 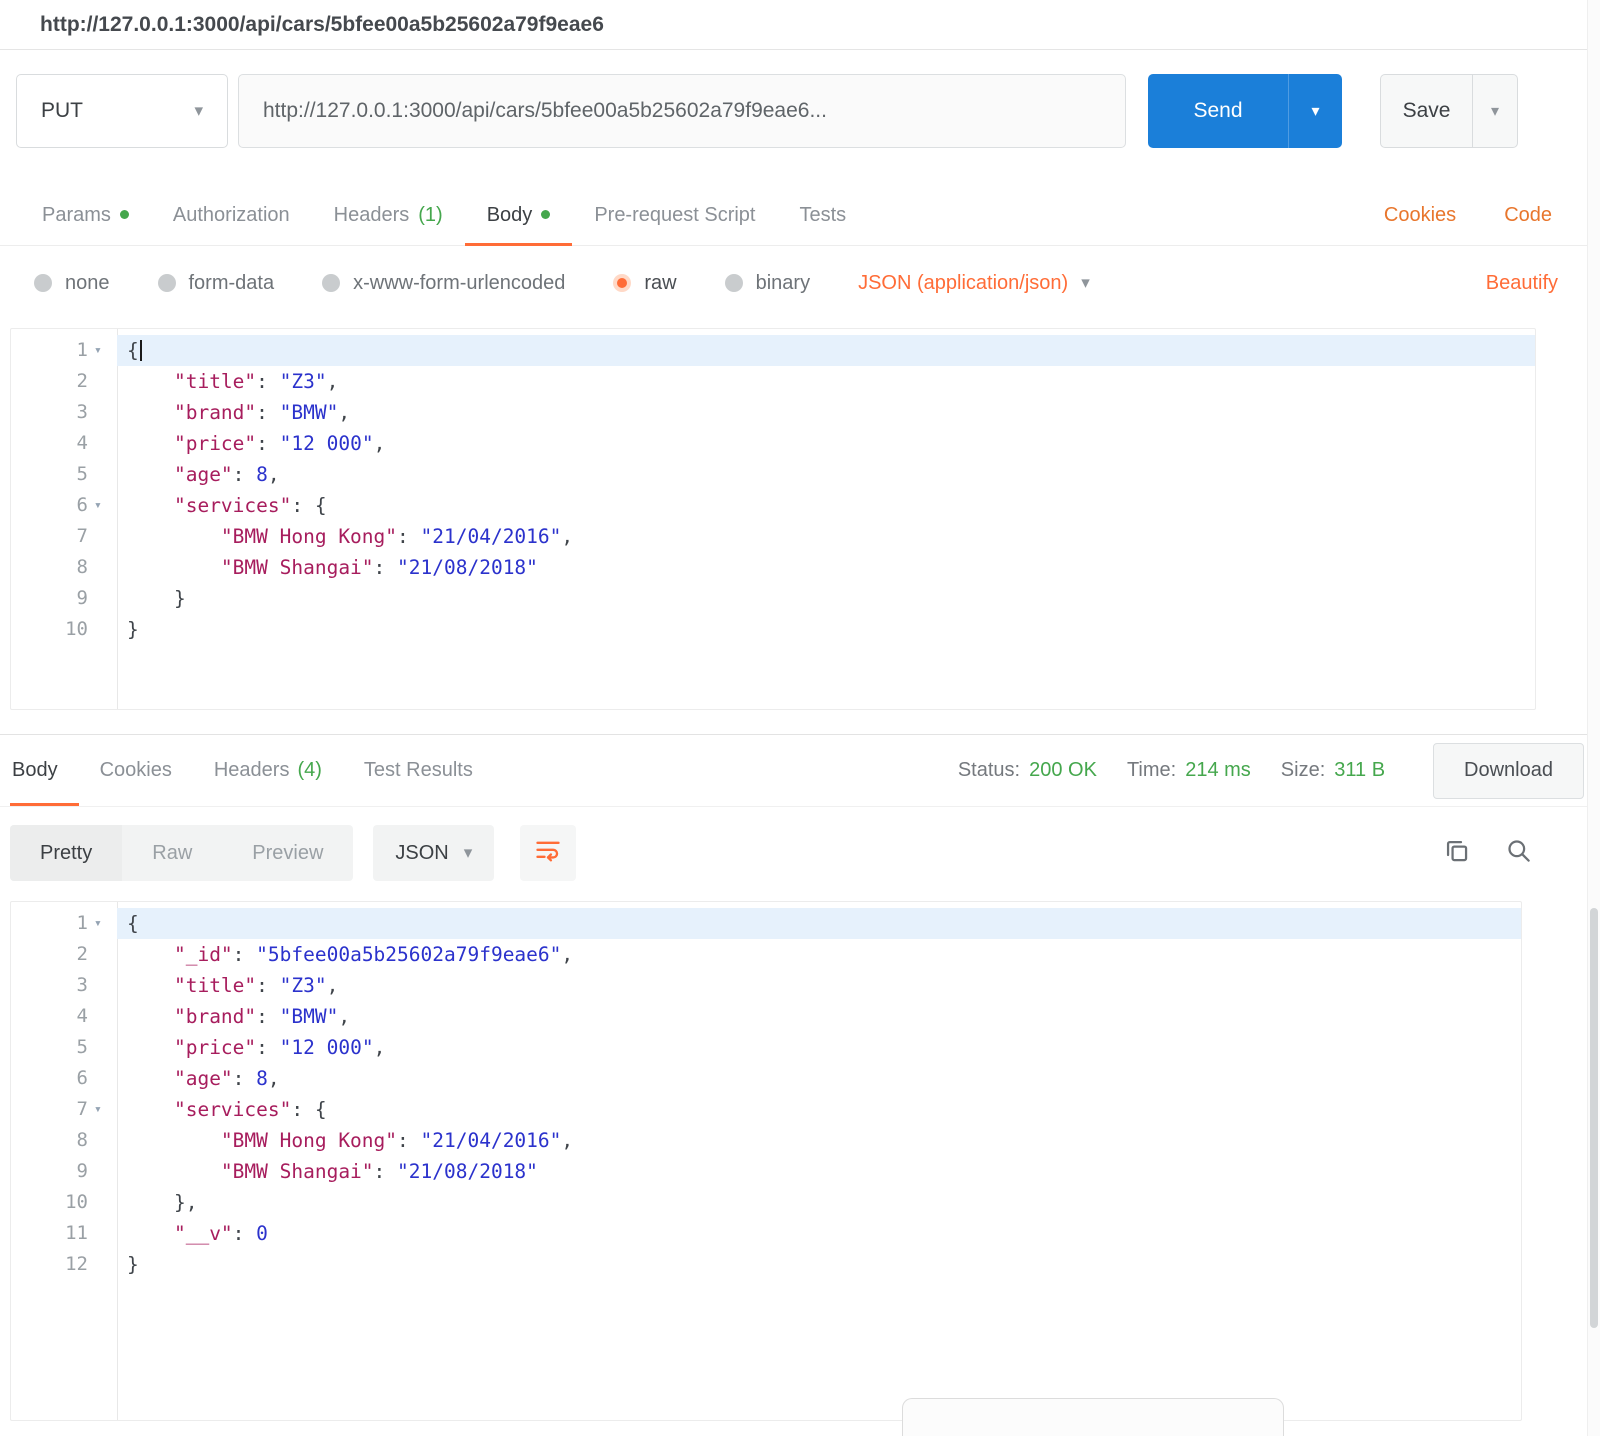 What do you see at coordinates (220, 1233) in the screenshot?
I see `code-text: "__v": 0` at bounding box center [220, 1233].